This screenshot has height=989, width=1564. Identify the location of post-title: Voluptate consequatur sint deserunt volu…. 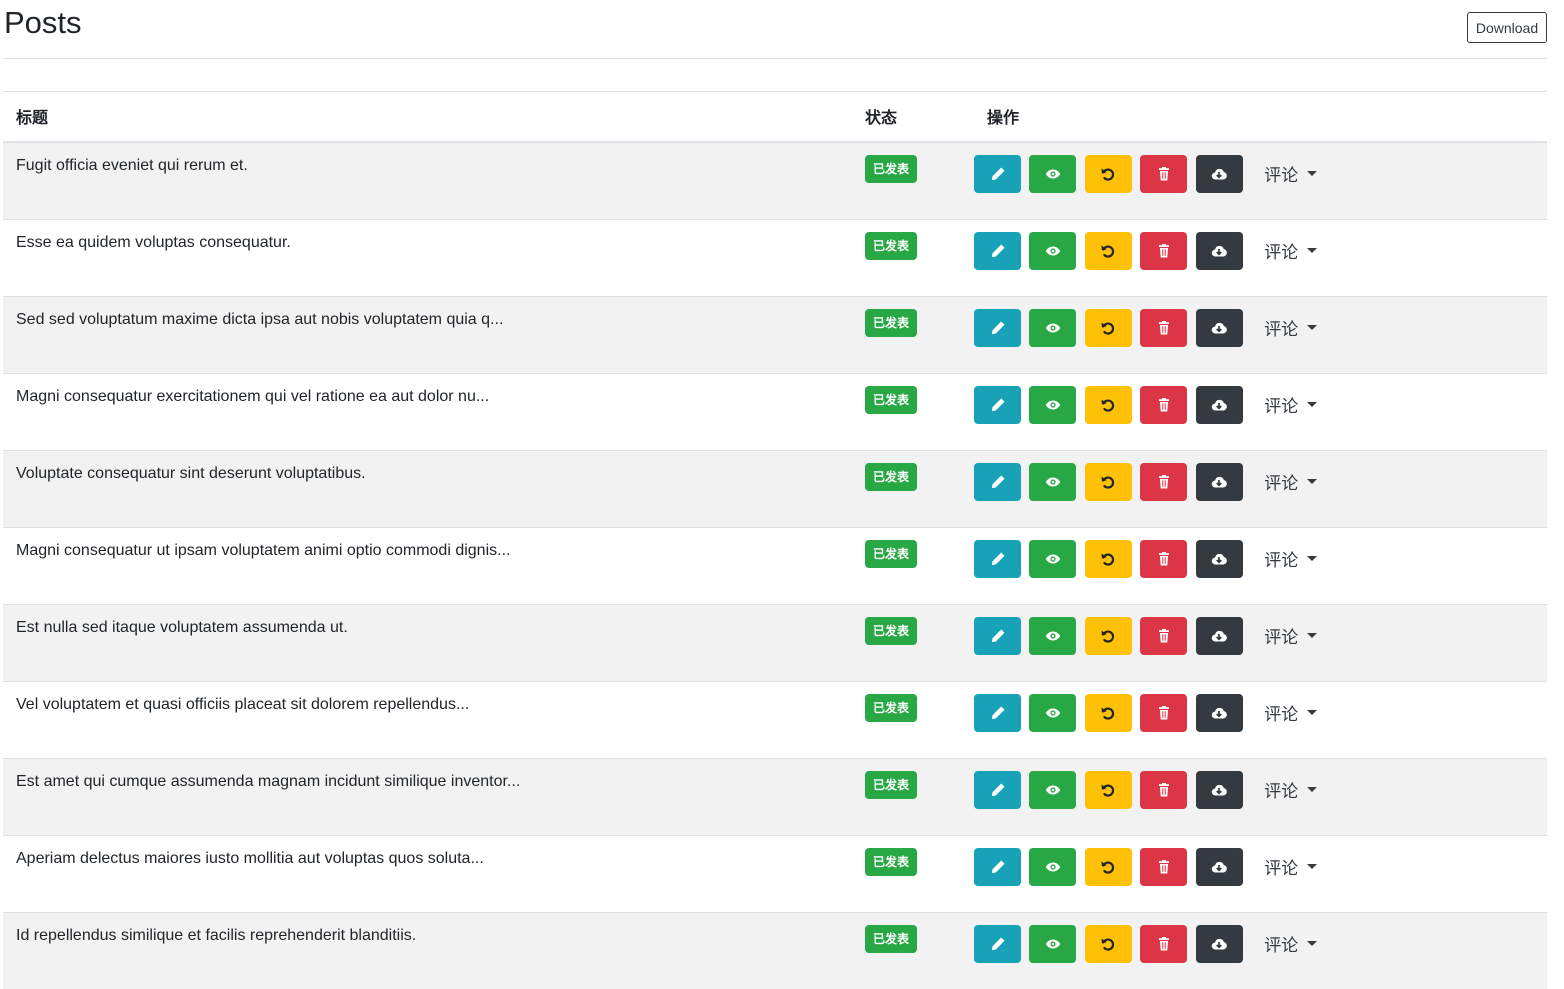
(427, 488).